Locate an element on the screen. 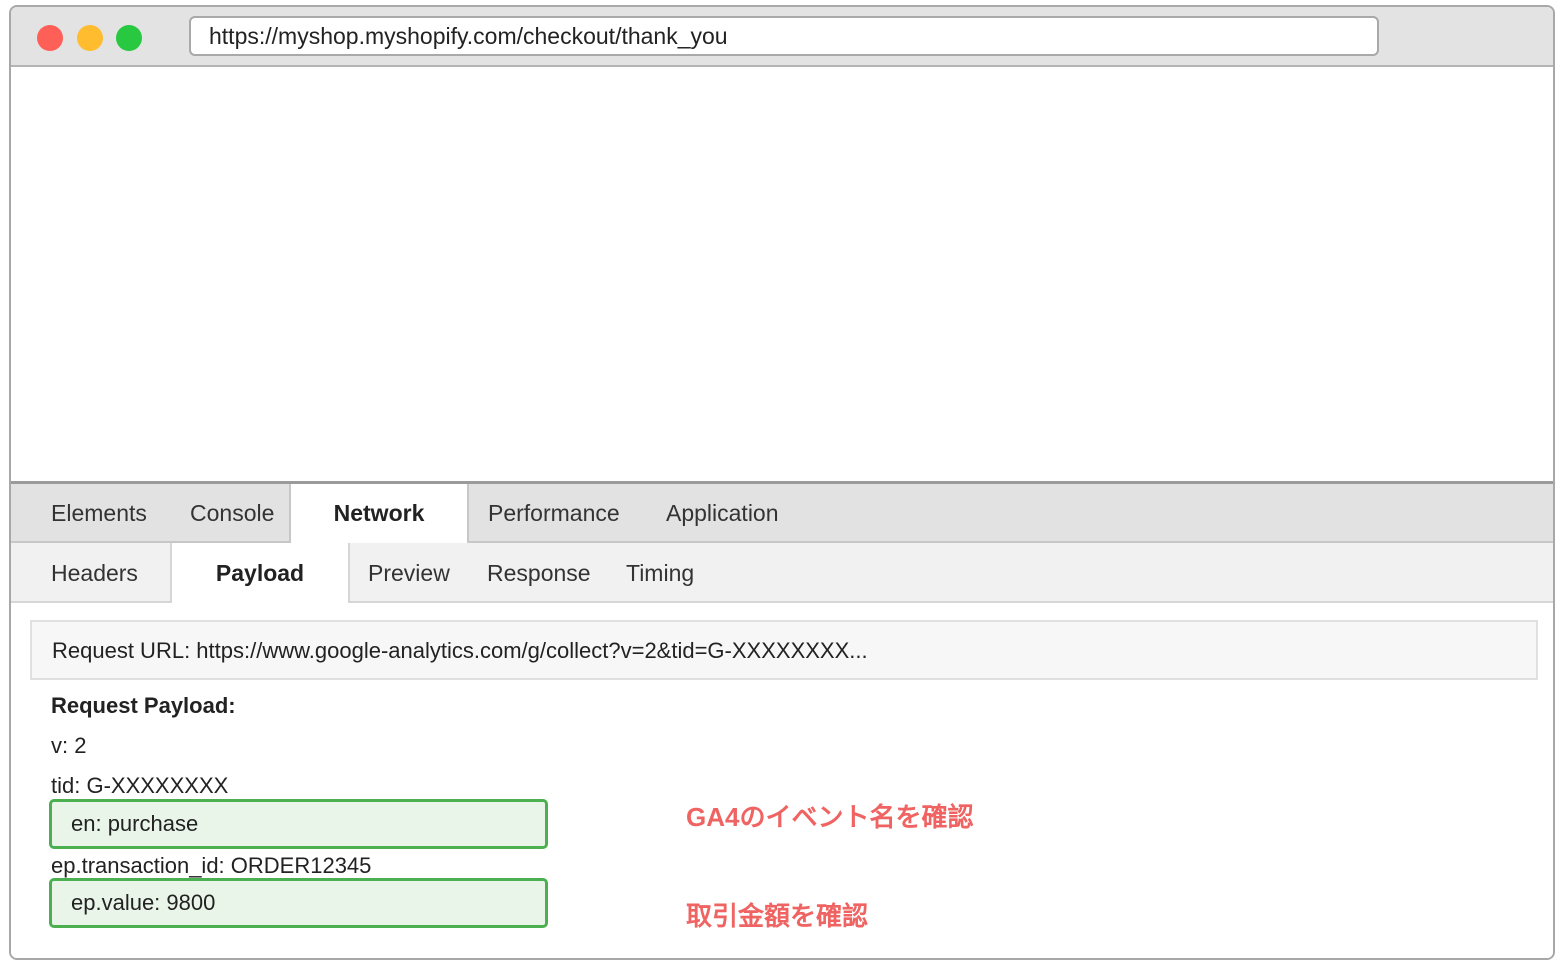 The image size is (1564, 966). network-sub-tabs: Headers Payload Preview Response Timing is located at coordinates (782, 573).